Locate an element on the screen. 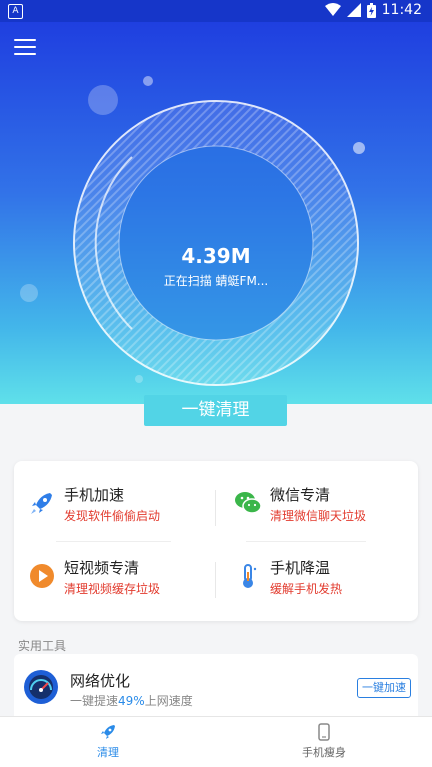  notification-icon: A is located at coordinates (15, 11).